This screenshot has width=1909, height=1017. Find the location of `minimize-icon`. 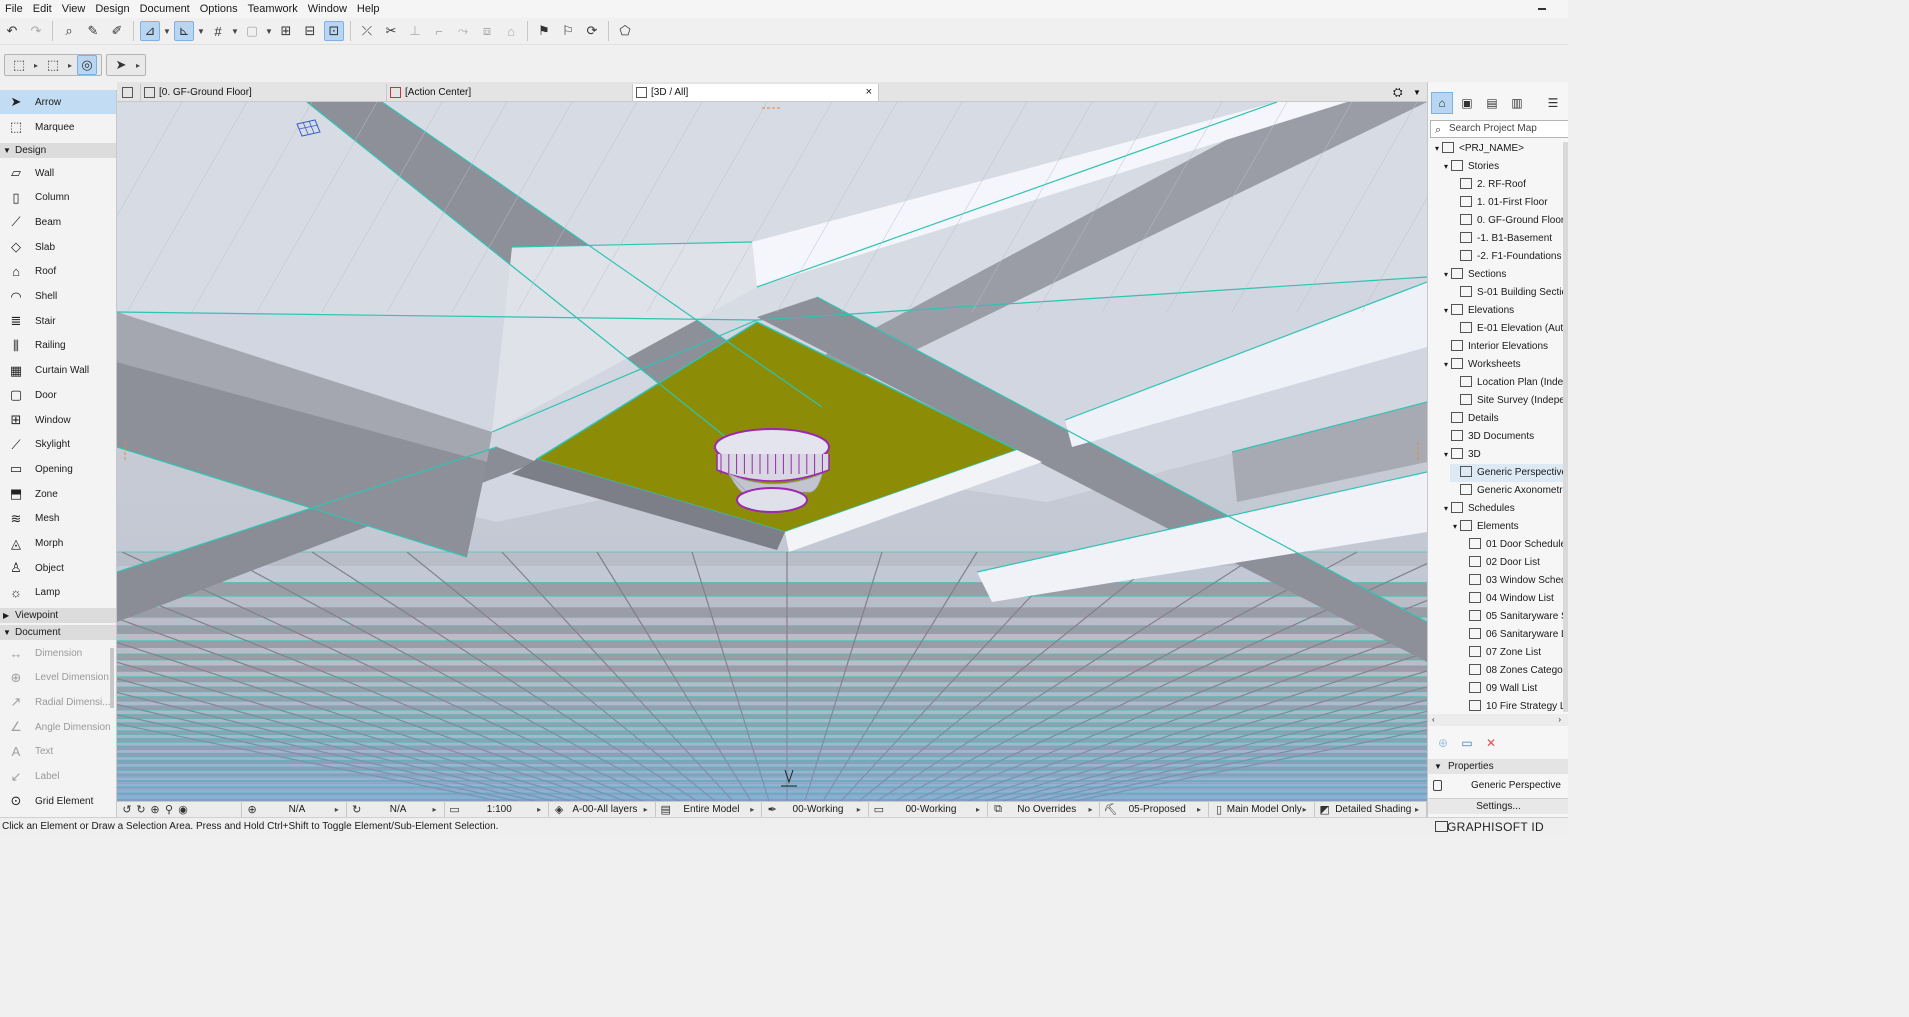

minimize-icon is located at coordinates (1542, 9).